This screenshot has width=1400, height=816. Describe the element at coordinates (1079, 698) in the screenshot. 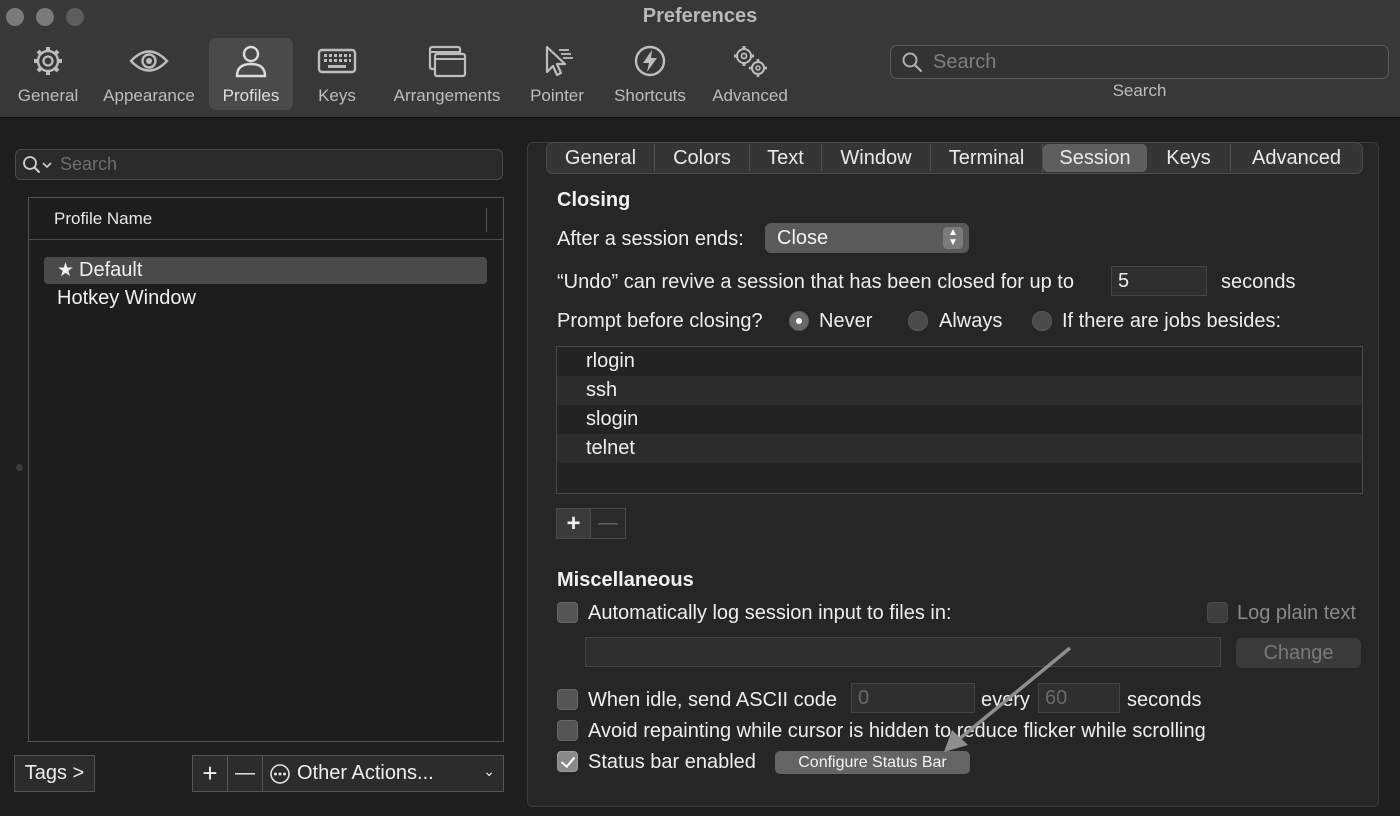

I see `idle-seconds-field: 60` at that location.